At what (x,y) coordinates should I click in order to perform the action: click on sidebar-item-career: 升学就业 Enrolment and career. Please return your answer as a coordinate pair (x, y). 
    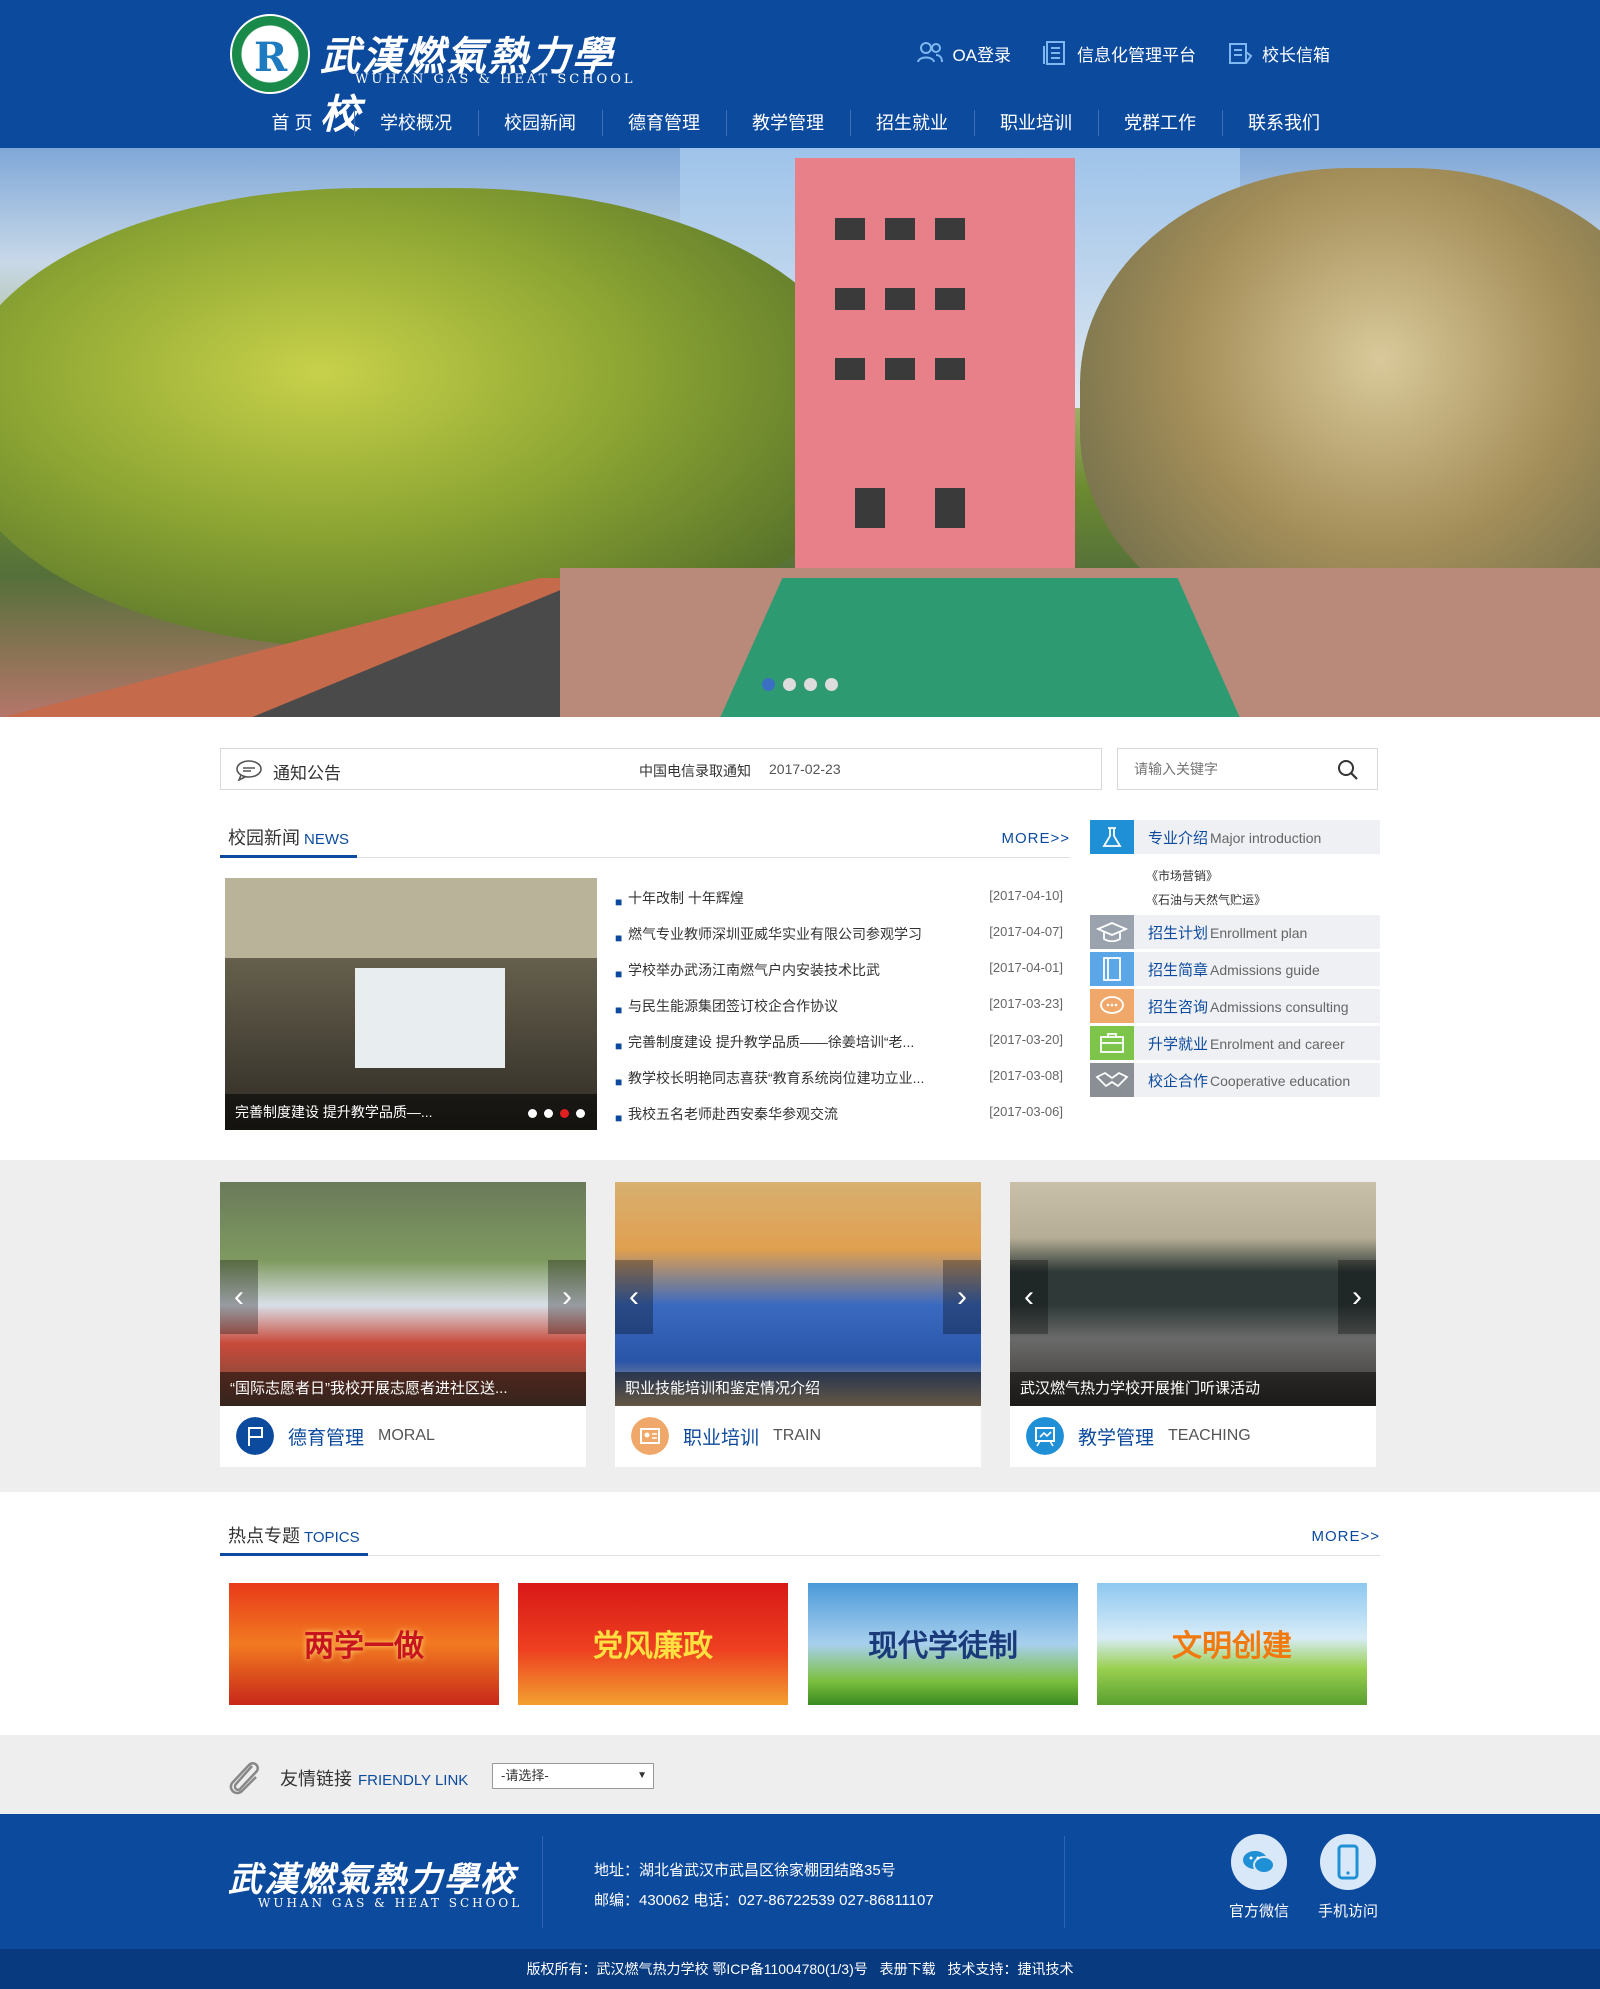
    Looking at the image, I should click on (1235, 1043).